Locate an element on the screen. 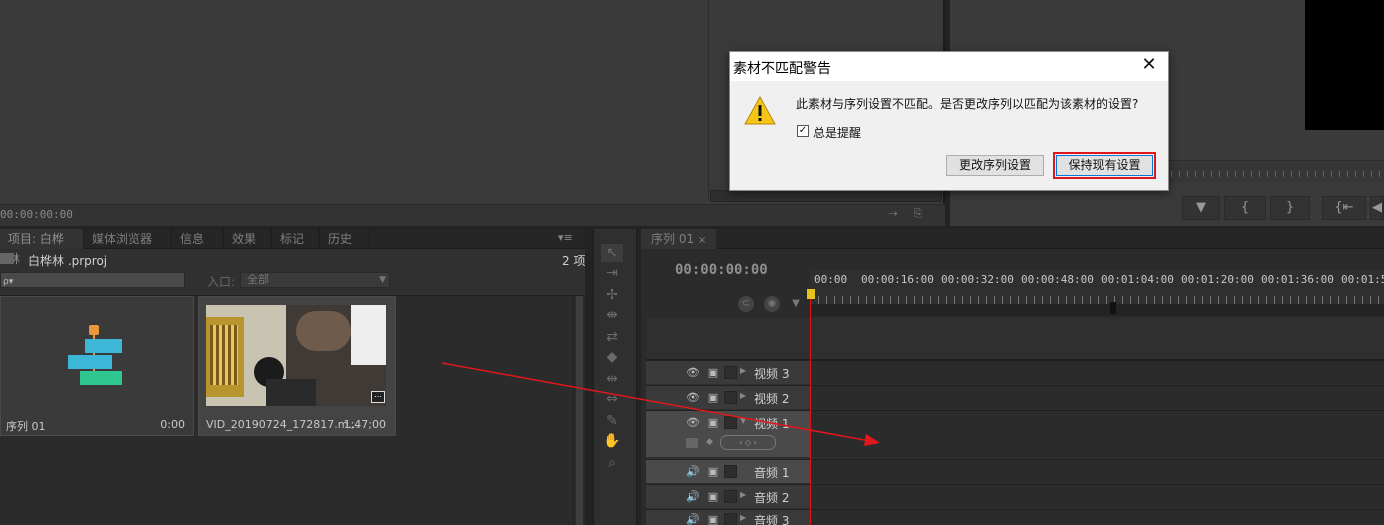  close-icon: ✕ is located at coordinates (1149, 65).